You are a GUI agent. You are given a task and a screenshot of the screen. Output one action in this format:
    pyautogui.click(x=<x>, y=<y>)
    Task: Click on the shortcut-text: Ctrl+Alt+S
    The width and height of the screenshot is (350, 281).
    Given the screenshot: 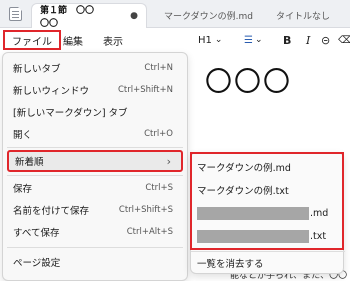 What is the action you would take?
    pyautogui.click(x=149, y=232)
    